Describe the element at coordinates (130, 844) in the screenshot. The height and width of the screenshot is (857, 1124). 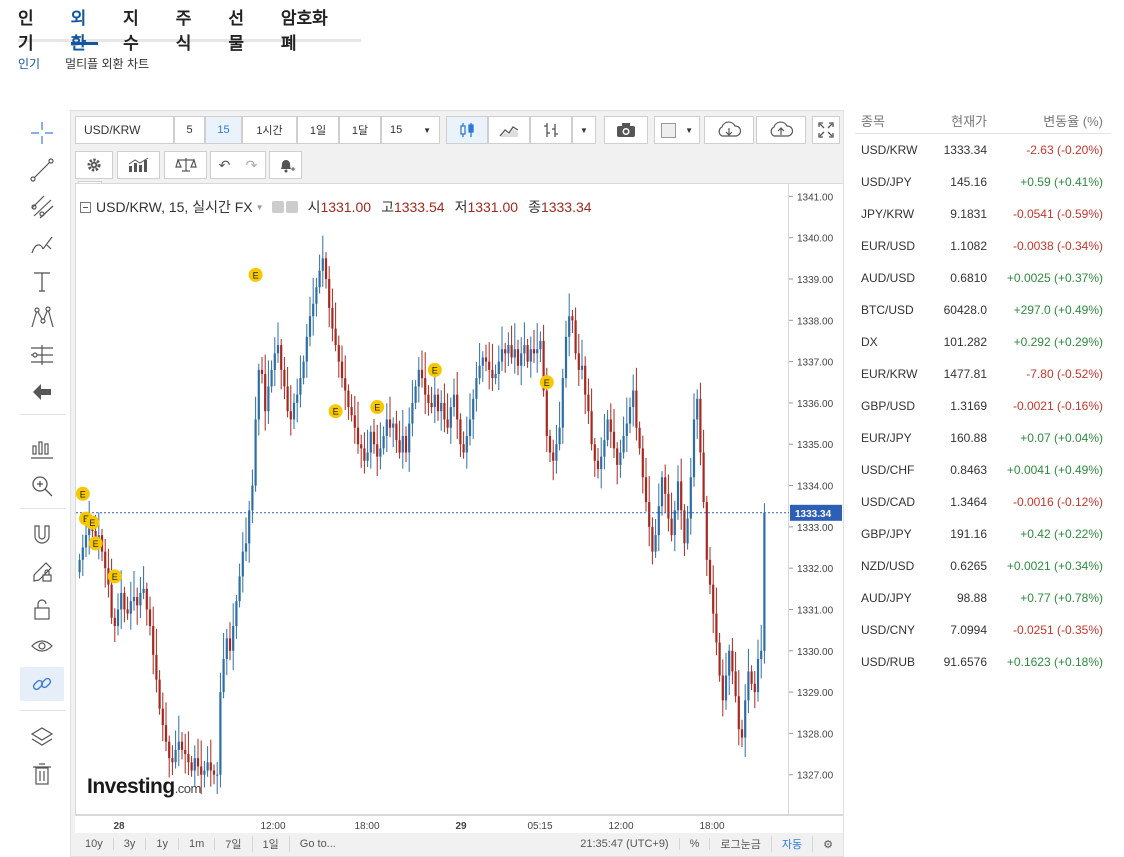
I see `range-3y: 3y` at that location.